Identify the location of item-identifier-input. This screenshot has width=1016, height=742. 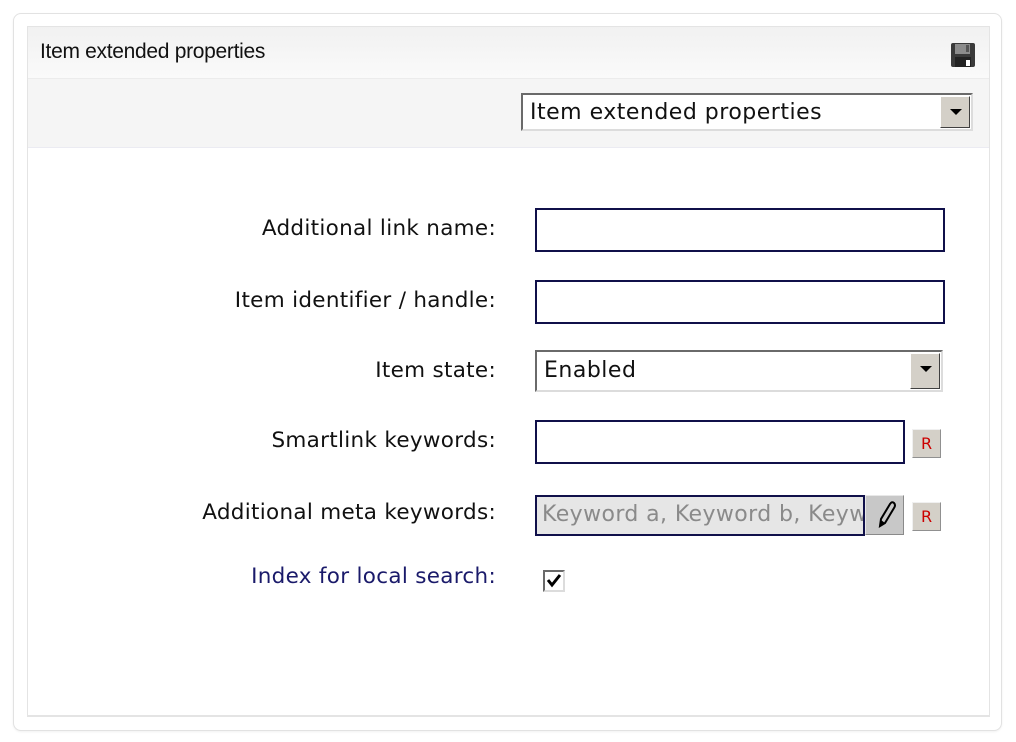
(740, 302).